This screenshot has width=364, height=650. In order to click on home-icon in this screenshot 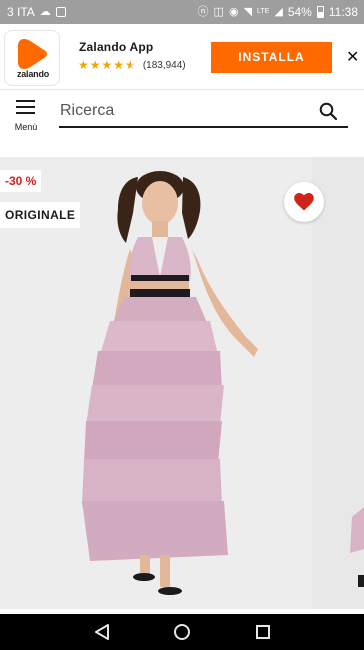, I will do `click(182, 632)`.